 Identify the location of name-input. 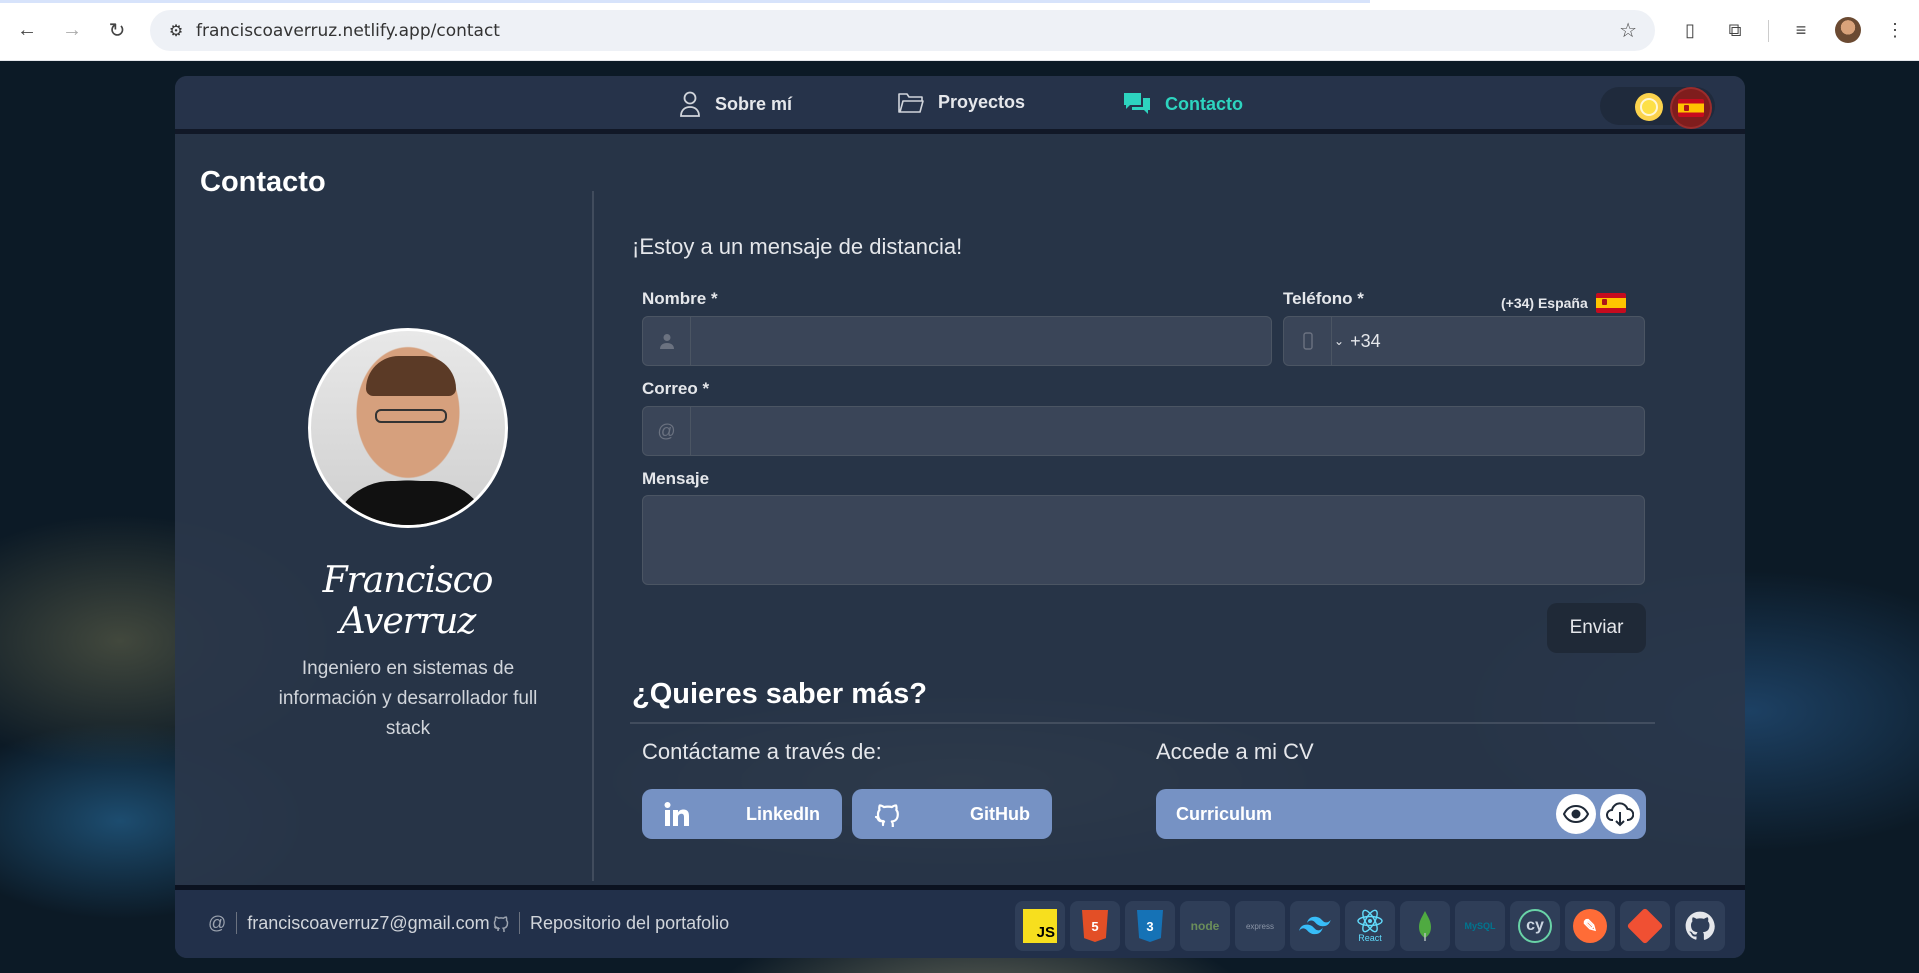
(981, 341).